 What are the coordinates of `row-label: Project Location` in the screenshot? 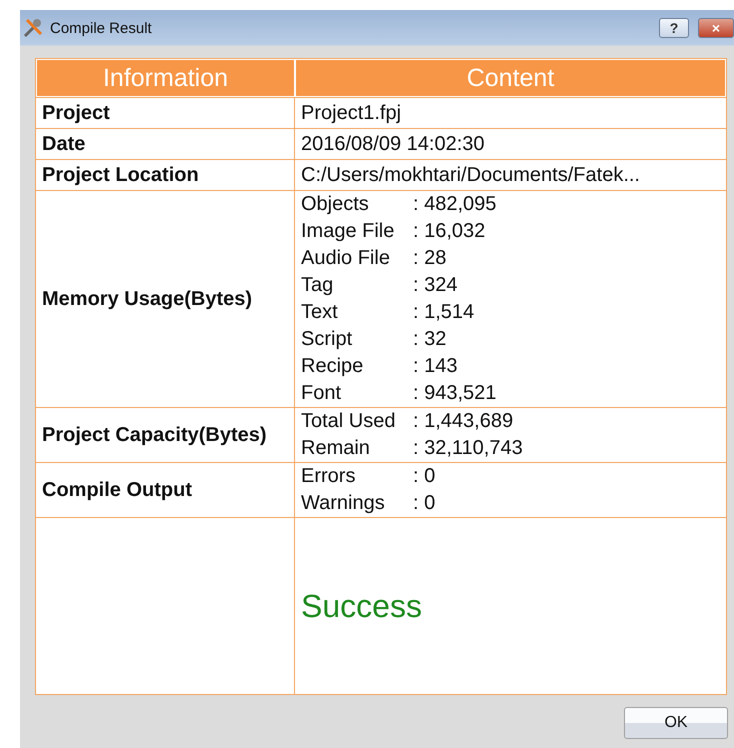 It's located at (121, 175).